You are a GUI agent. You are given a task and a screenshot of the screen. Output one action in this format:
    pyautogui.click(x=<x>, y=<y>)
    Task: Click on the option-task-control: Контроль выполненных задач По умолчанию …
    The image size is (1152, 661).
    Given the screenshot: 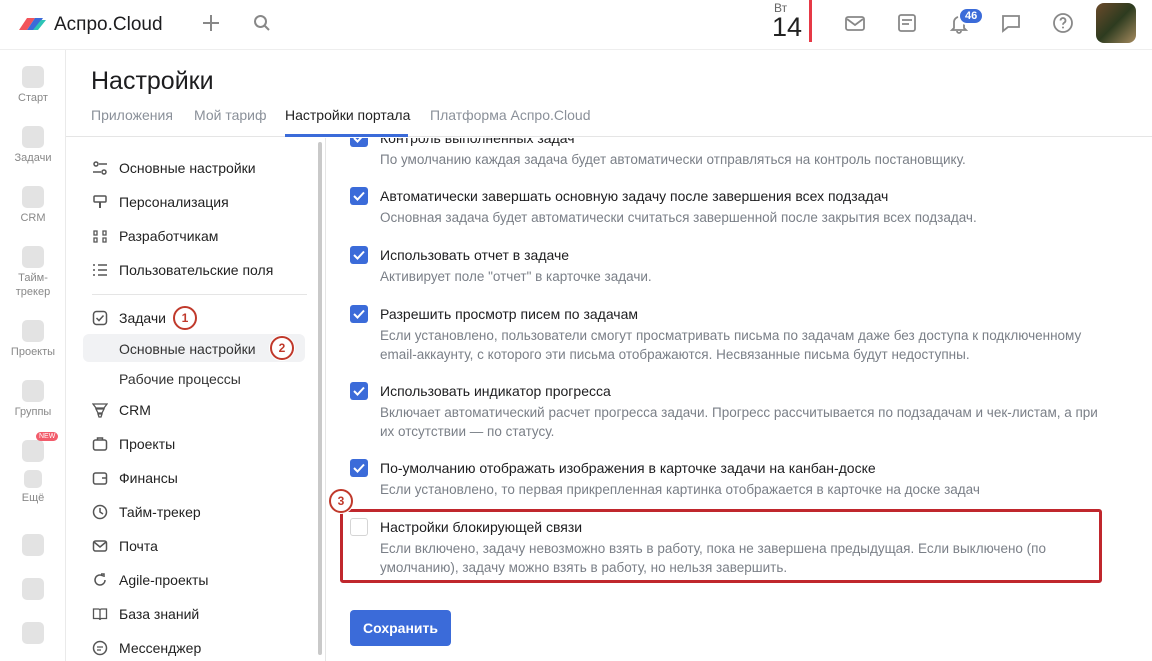 What is the action you would take?
    pyautogui.click(x=730, y=153)
    